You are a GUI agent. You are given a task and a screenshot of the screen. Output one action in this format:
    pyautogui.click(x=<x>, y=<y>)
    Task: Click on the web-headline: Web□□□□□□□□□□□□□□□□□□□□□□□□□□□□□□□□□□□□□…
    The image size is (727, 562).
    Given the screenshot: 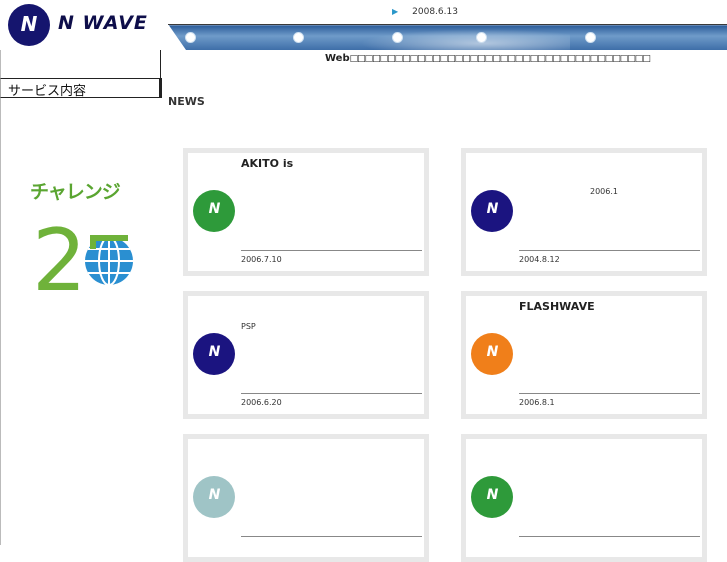 What is the action you would take?
    pyautogui.click(x=525, y=58)
    